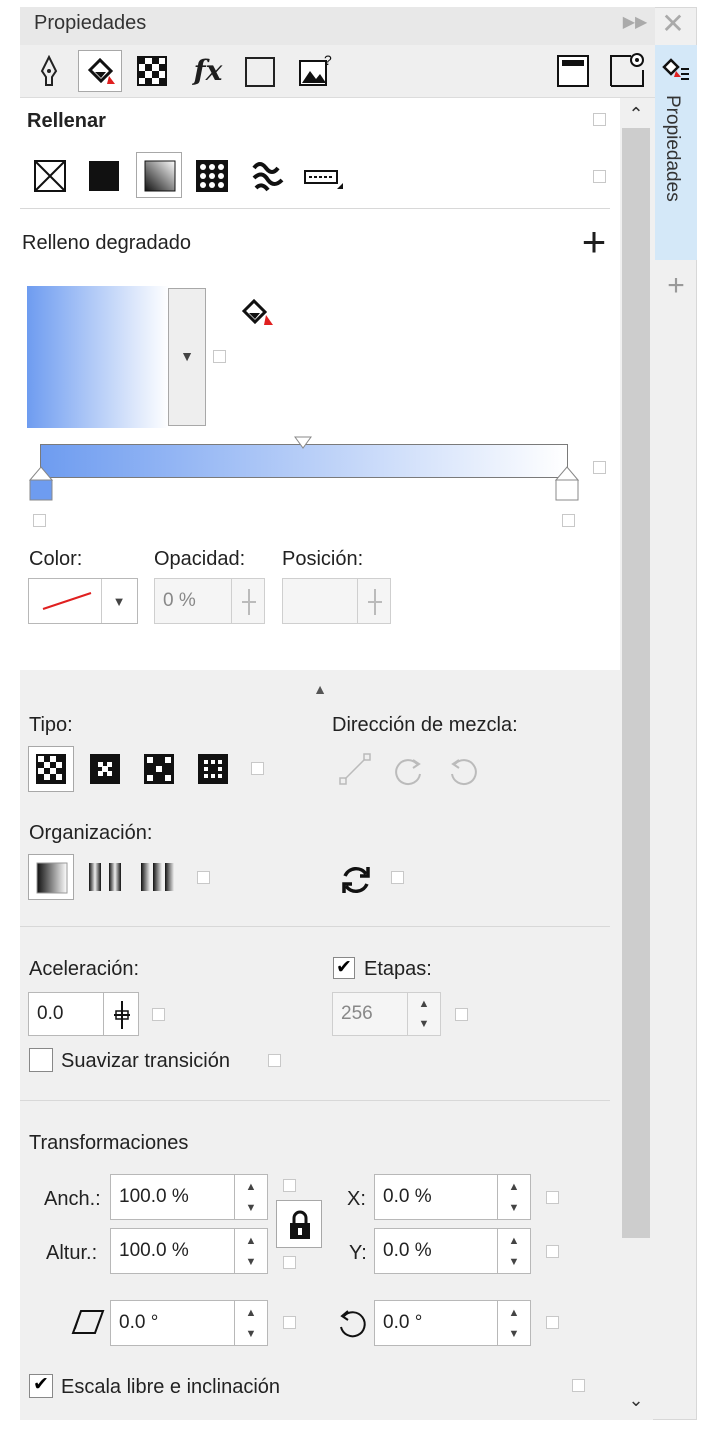  I want to click on y-spinner: ▲ ▼, so click(514, 1251).